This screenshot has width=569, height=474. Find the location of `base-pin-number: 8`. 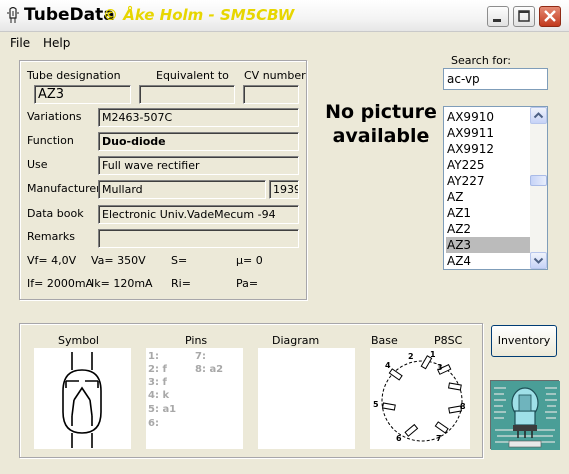

base-pin-number: 8 is located at coordinates (463, 406).